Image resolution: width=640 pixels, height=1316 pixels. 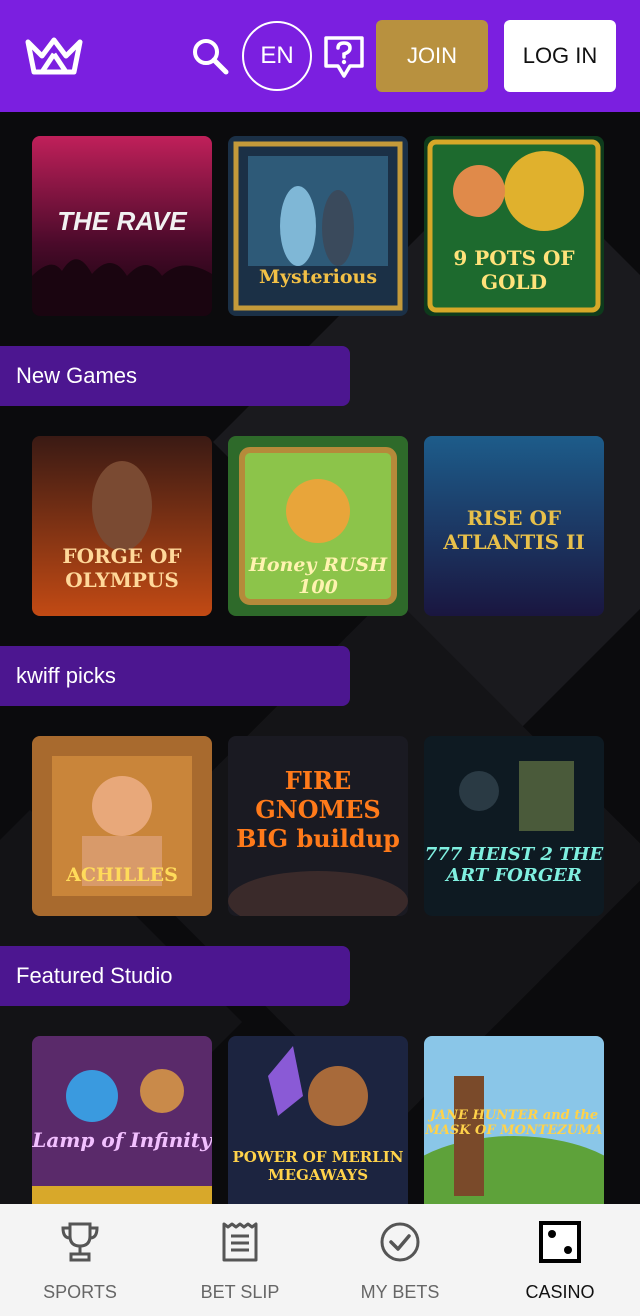 I want to click on trophy-icon, so click(x=80, y=1242).